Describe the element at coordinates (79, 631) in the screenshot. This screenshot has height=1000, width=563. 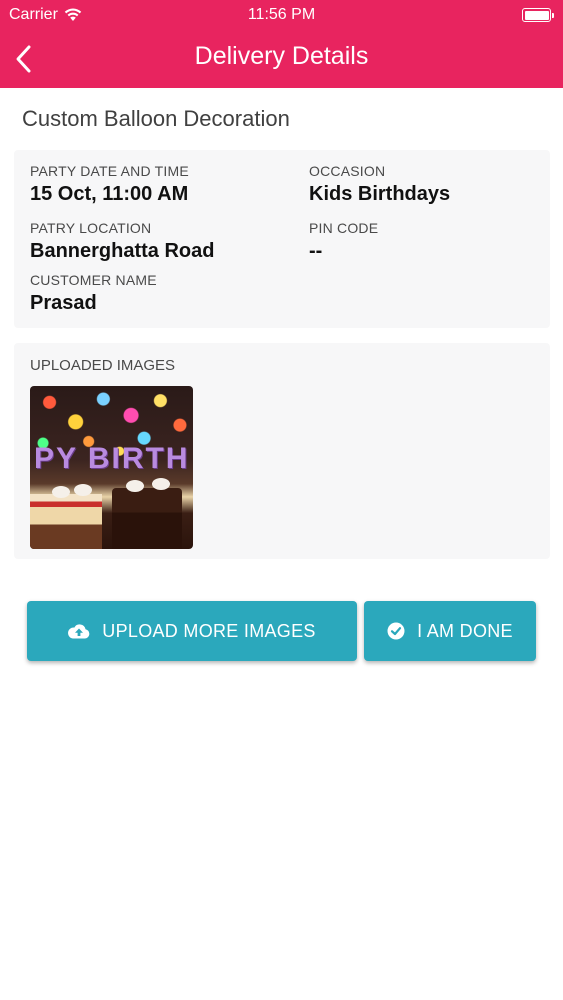
I see `cloud-upload-icon` at that location.